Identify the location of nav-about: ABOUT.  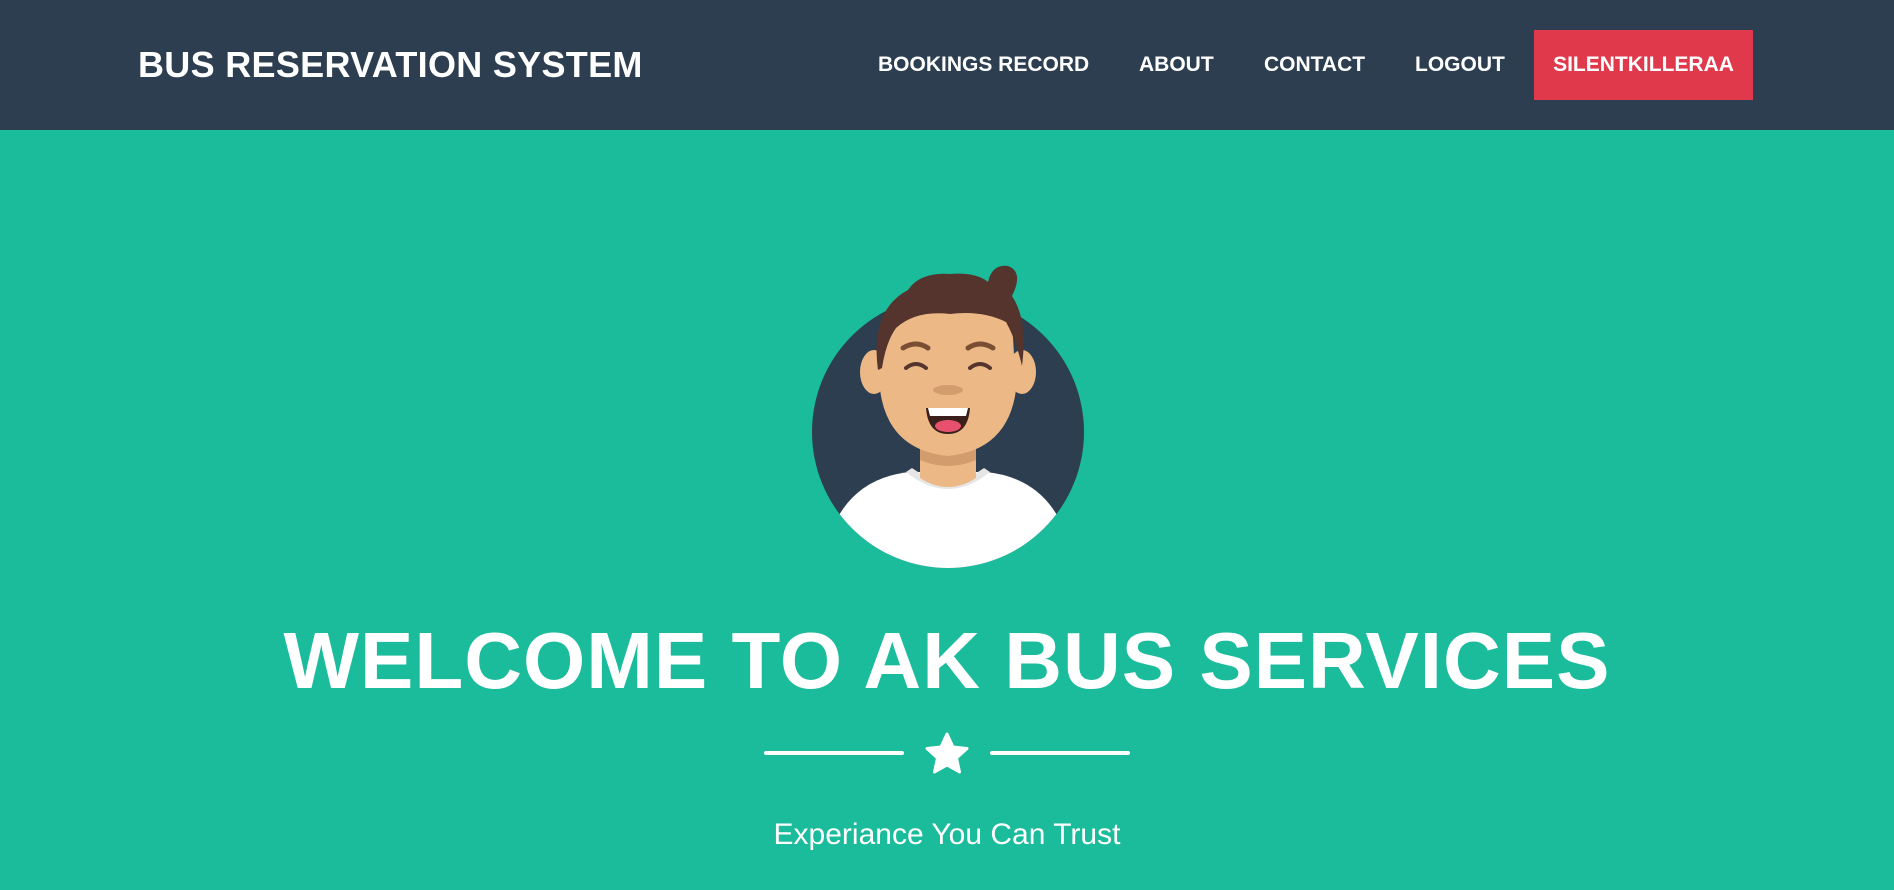
(1176, 65).